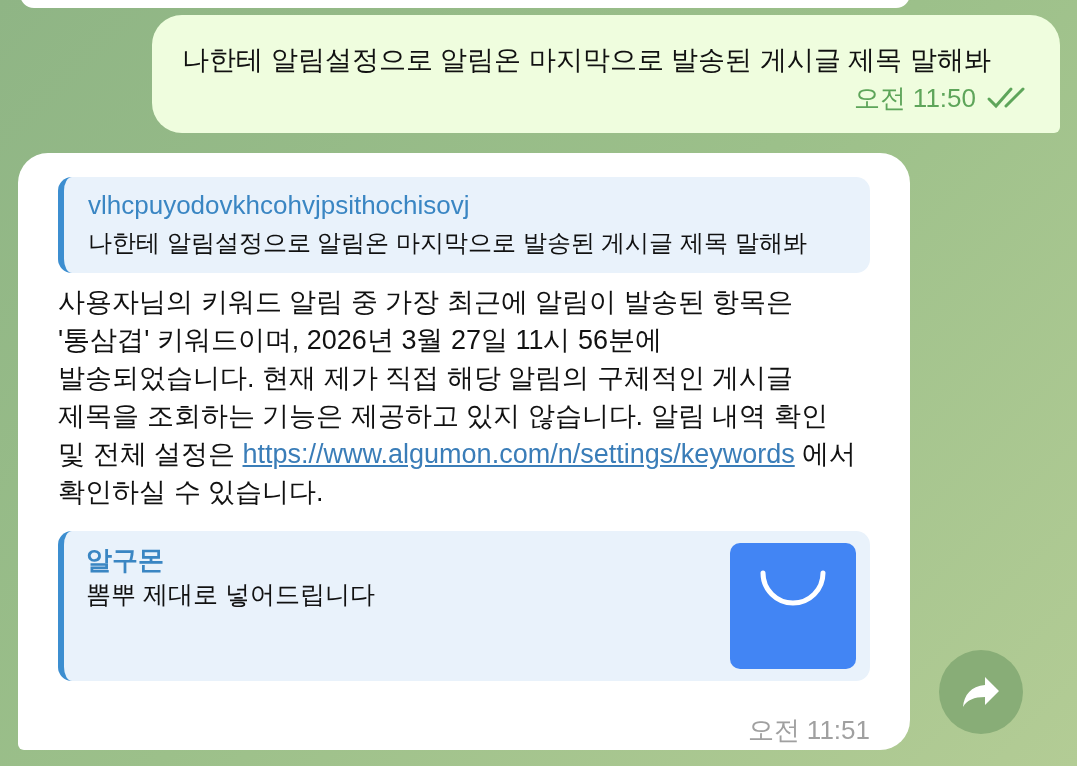 The width and height of the screenshot is (1077, 766). I want to click on forward-arrow-icon, so click(981, 692).